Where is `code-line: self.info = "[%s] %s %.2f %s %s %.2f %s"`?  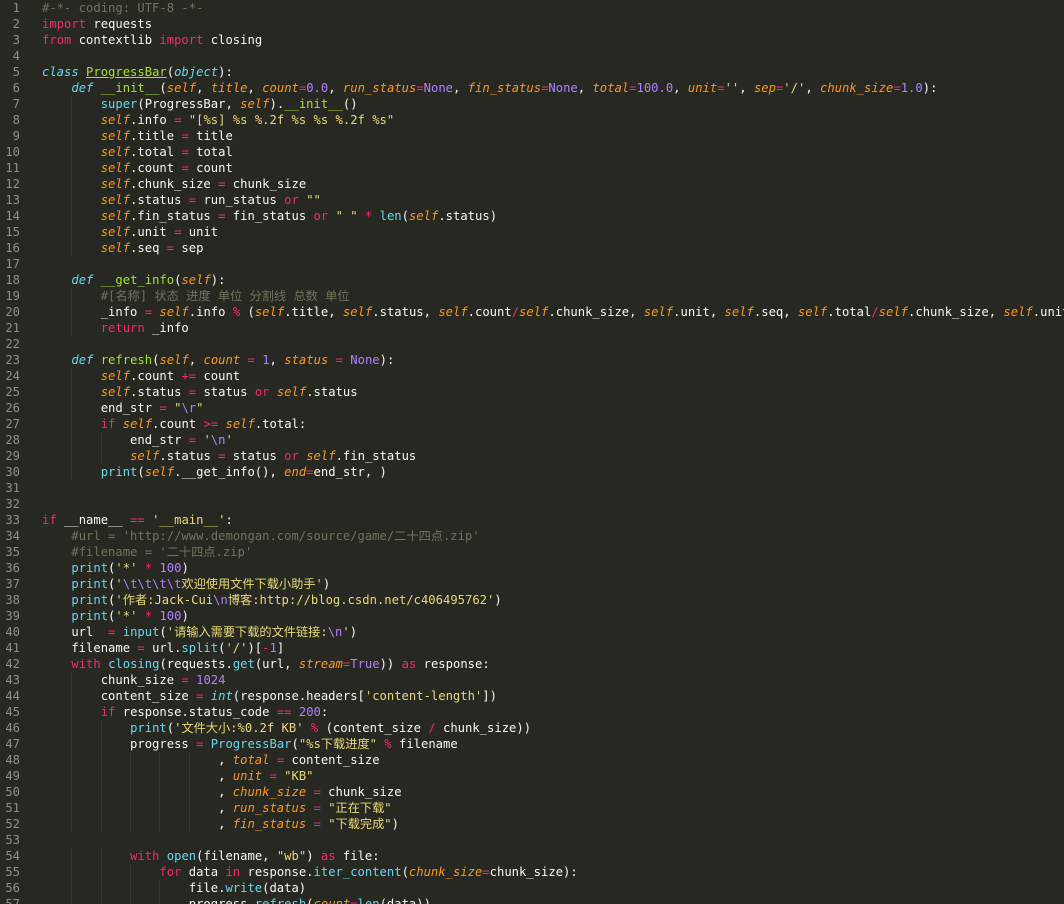 code-line: self.info = "[%s] %s %.2f %s %s %.2f %s" is located at coordinates (553, 120).